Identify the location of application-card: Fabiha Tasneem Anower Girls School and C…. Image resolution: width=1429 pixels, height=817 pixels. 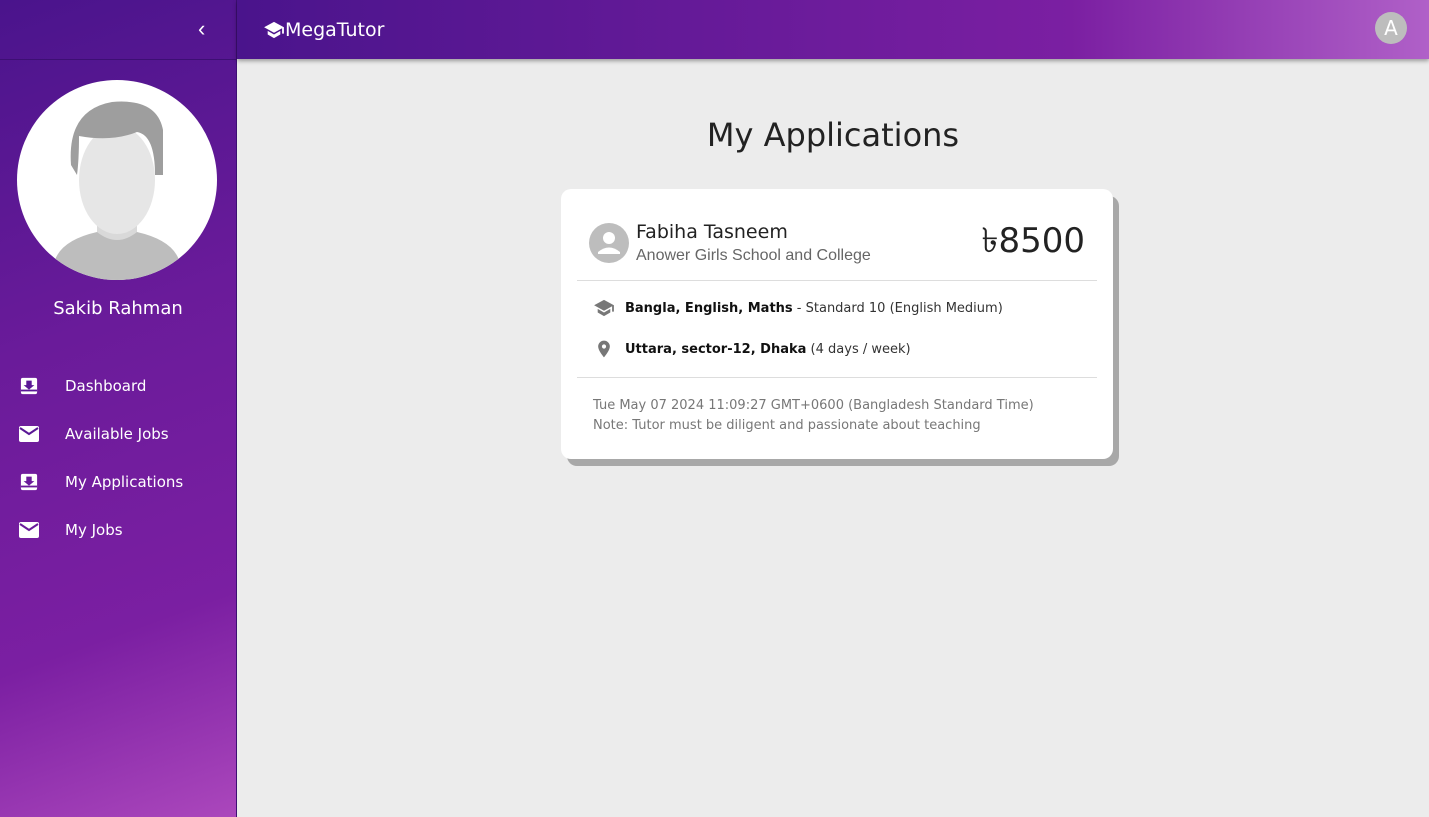
(837, 324).